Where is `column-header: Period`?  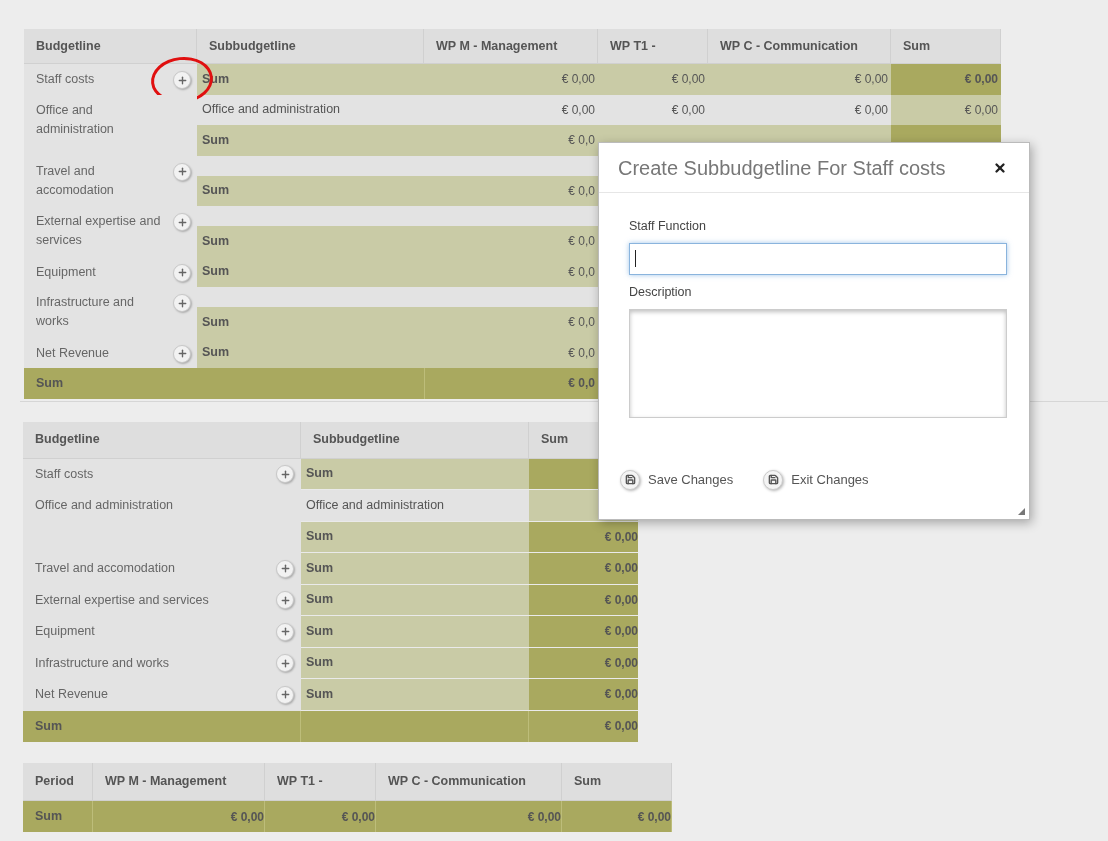
column-header: Period is located at coordinates (58, 781).